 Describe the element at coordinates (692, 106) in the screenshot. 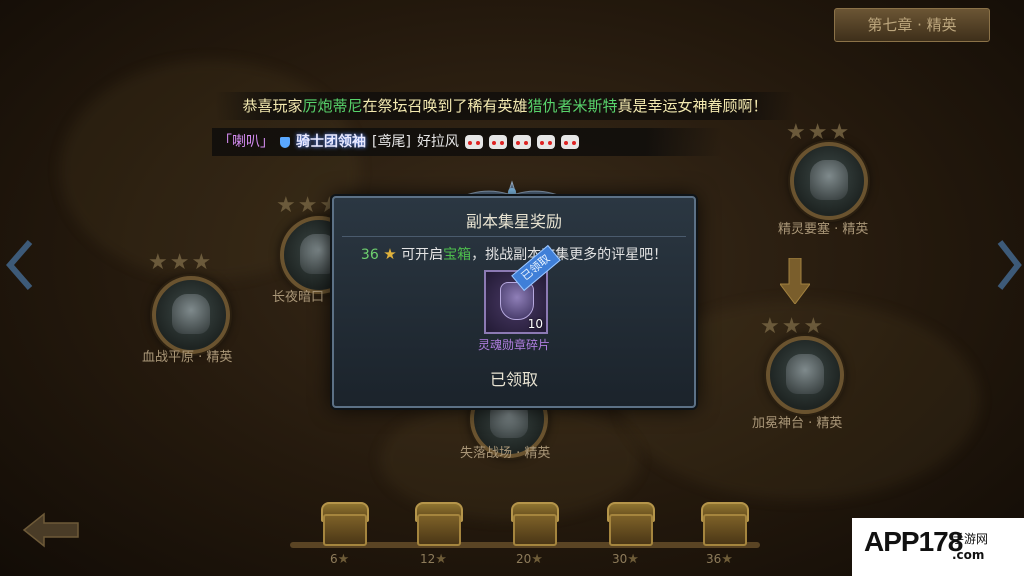

I see `announcement-suffix: 真是幸运女神眷顾啊！` at that location.